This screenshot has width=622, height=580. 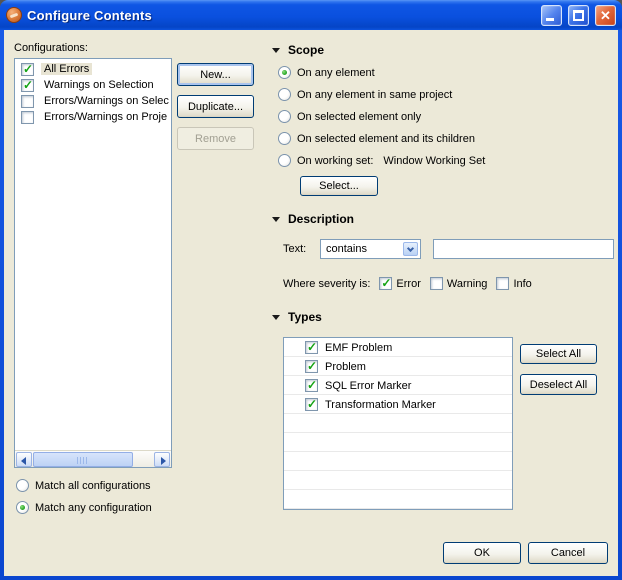 What do you see at coordinates (386, 138) in the screenshot?
I see `scope-option-label: On selected element and its children` at bounding box center [386, 138].